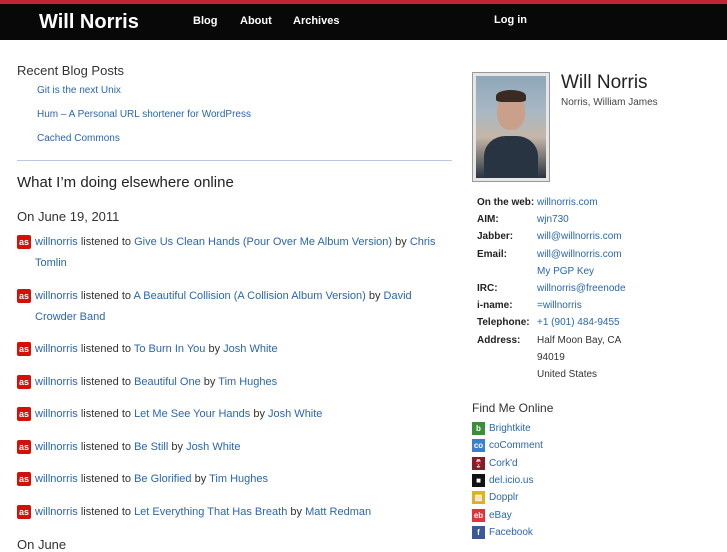 This screenshot has width=727, height=552. Describe the element at coordinates (503, 497) in the screenshot. I see `find-online-link: Dopplr` at that location.